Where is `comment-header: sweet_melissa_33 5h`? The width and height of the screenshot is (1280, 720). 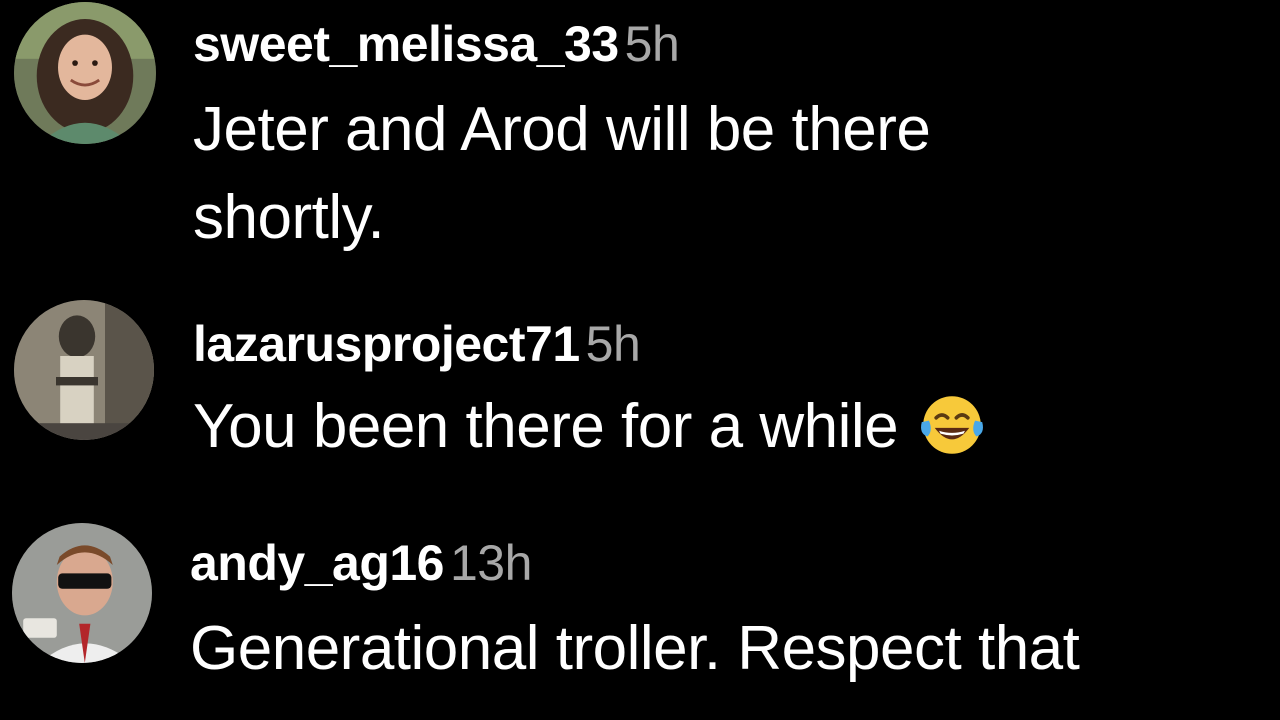 comment-header: sweet_melissa_33 5h is located at coordinates (436, 44).